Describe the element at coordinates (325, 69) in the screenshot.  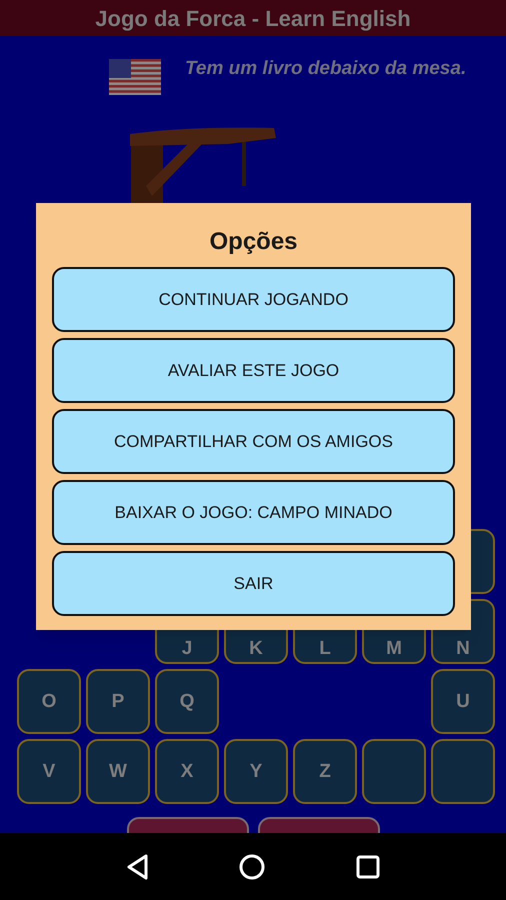
I see `hint-text: Tem um livro debaixo da mesa.` at that location.